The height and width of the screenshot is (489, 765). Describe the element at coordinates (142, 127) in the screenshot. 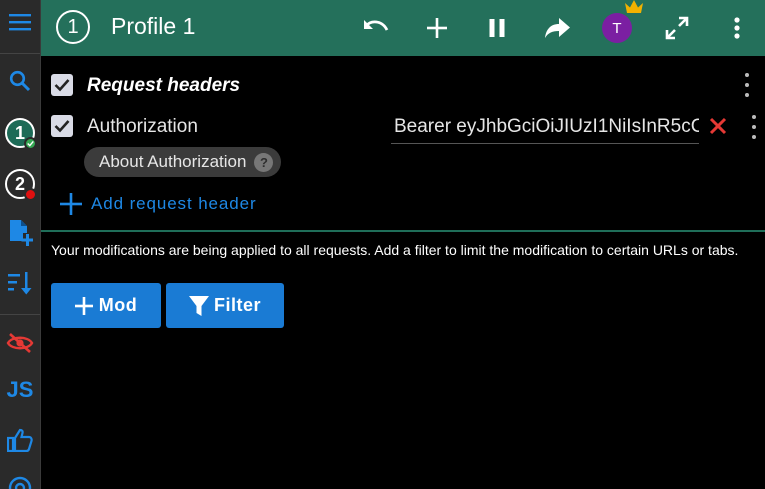

I see `header-name-field: Authorization` at that location.